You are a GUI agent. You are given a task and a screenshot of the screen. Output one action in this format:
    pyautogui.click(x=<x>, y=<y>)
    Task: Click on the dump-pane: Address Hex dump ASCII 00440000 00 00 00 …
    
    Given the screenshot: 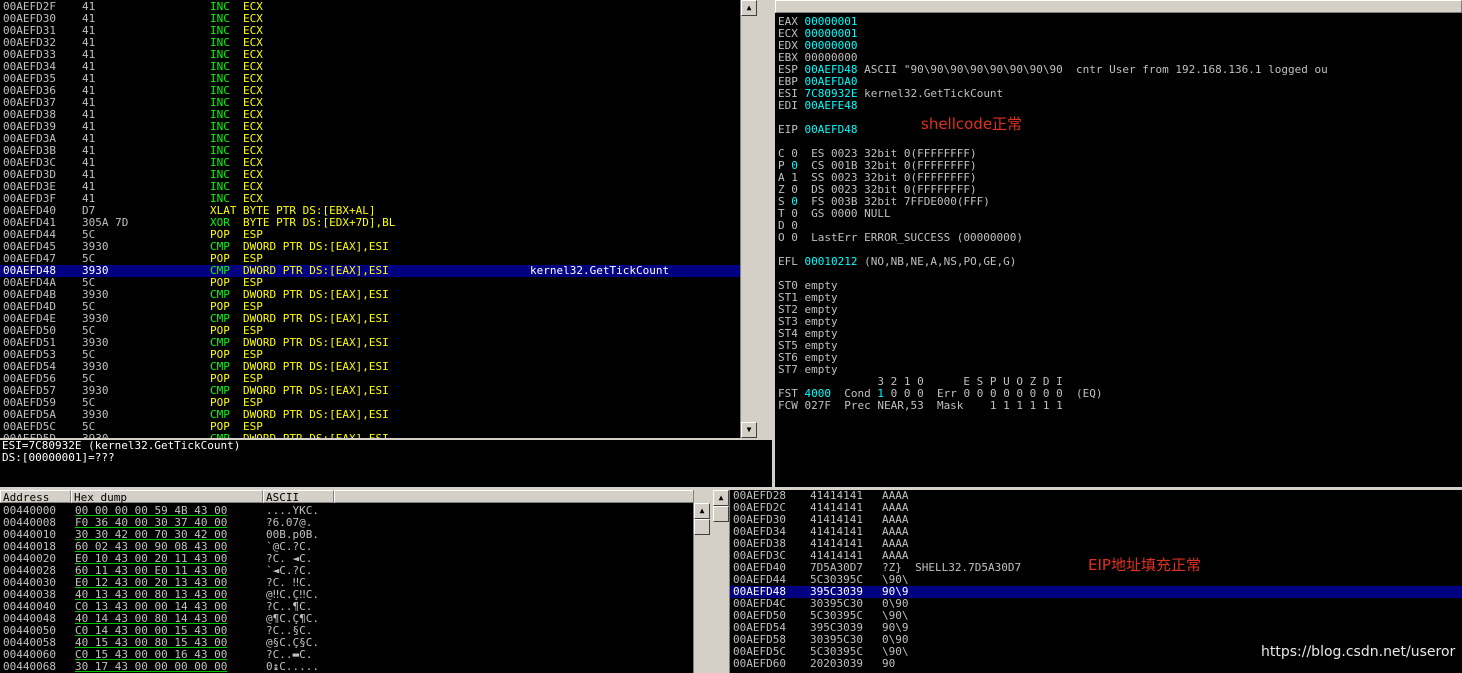 What is the action you would take?
    pyautogui.click(x=355, y=581)
    